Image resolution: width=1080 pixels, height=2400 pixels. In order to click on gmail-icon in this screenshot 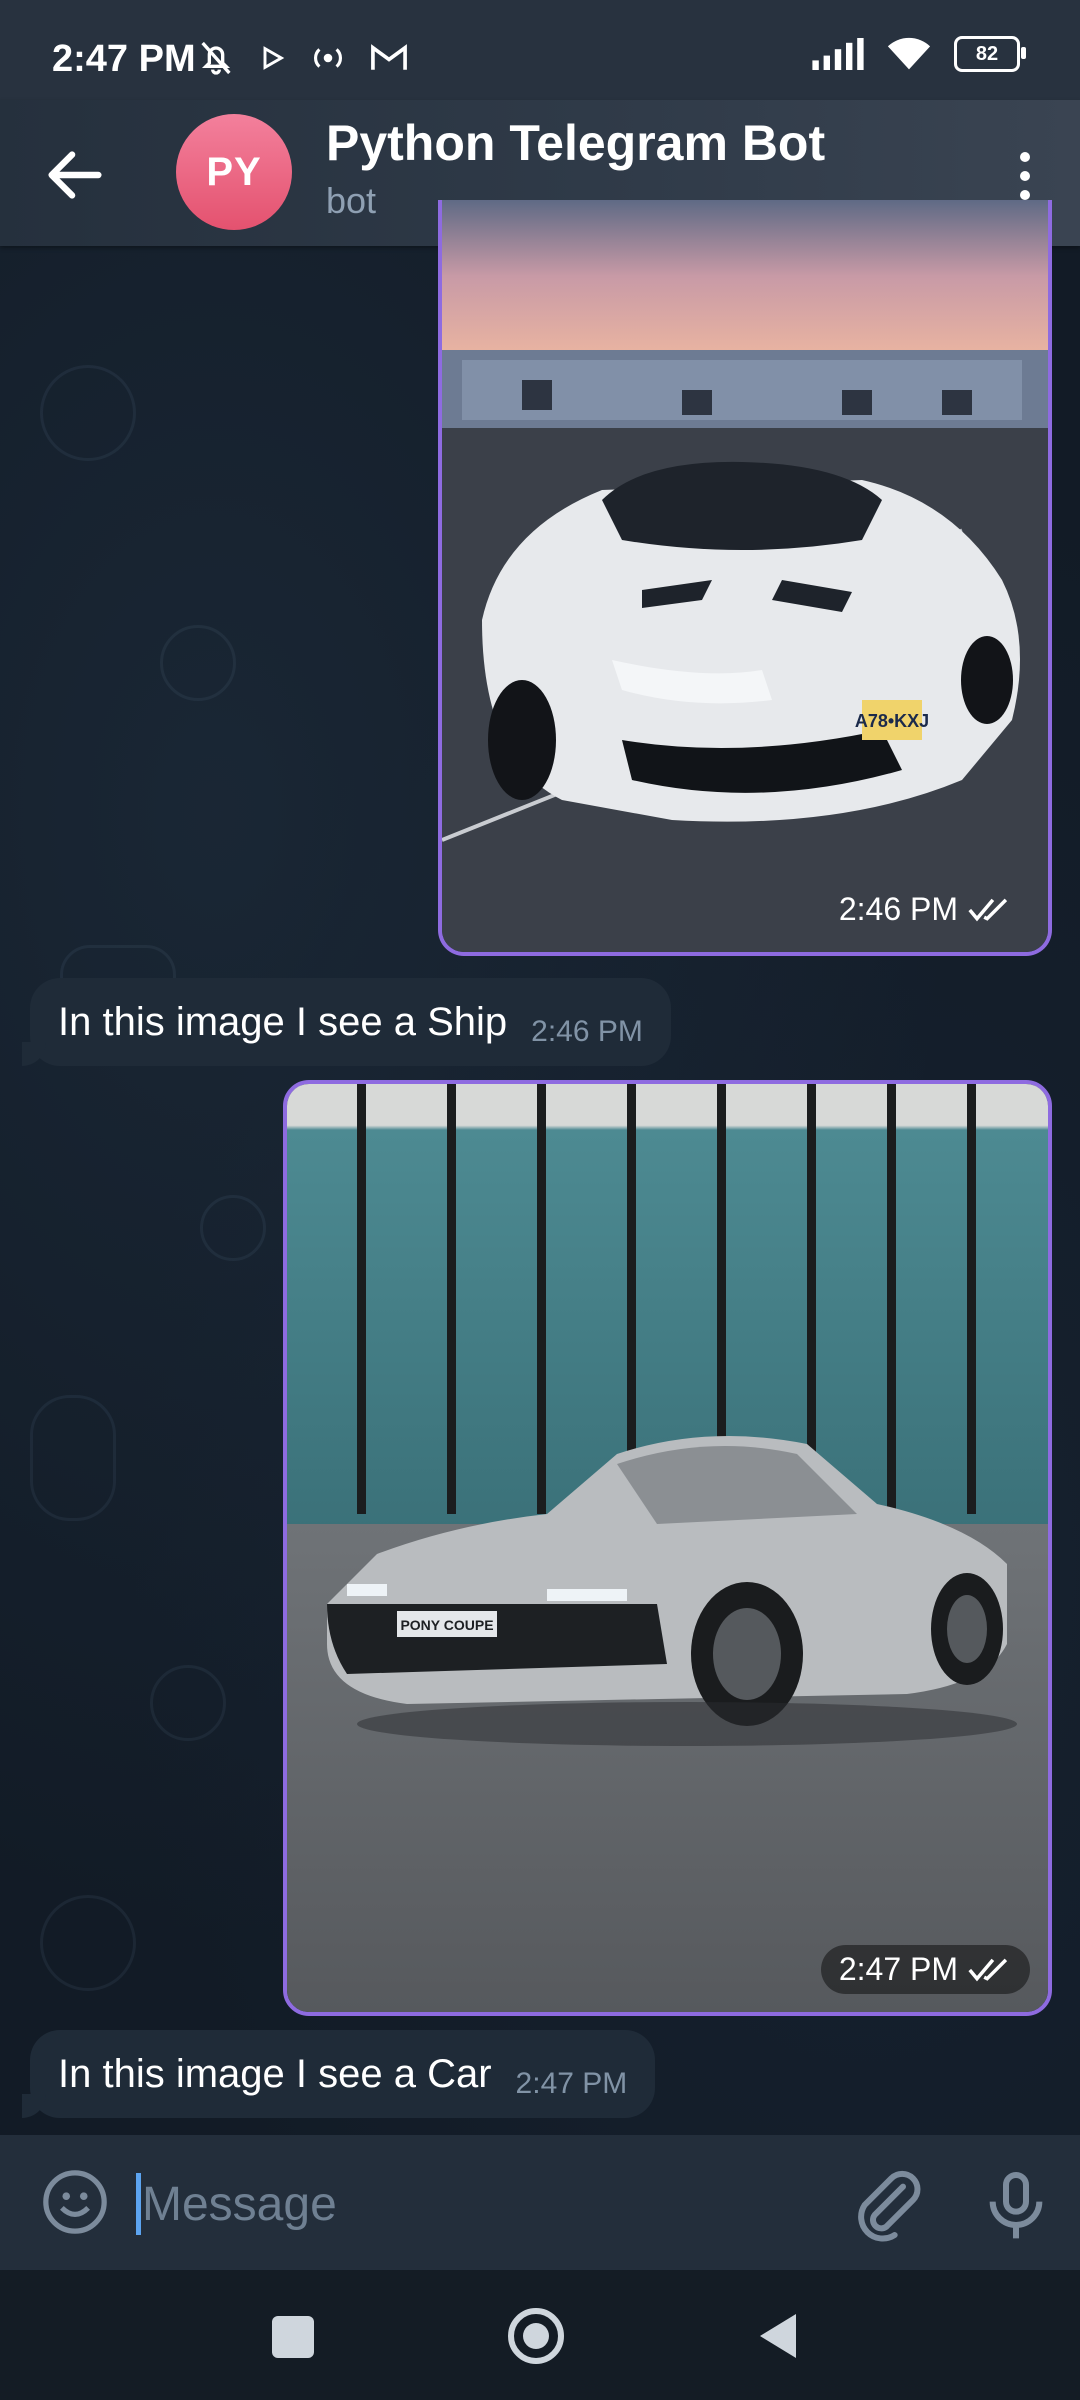, I will do `click(389, 57)`.